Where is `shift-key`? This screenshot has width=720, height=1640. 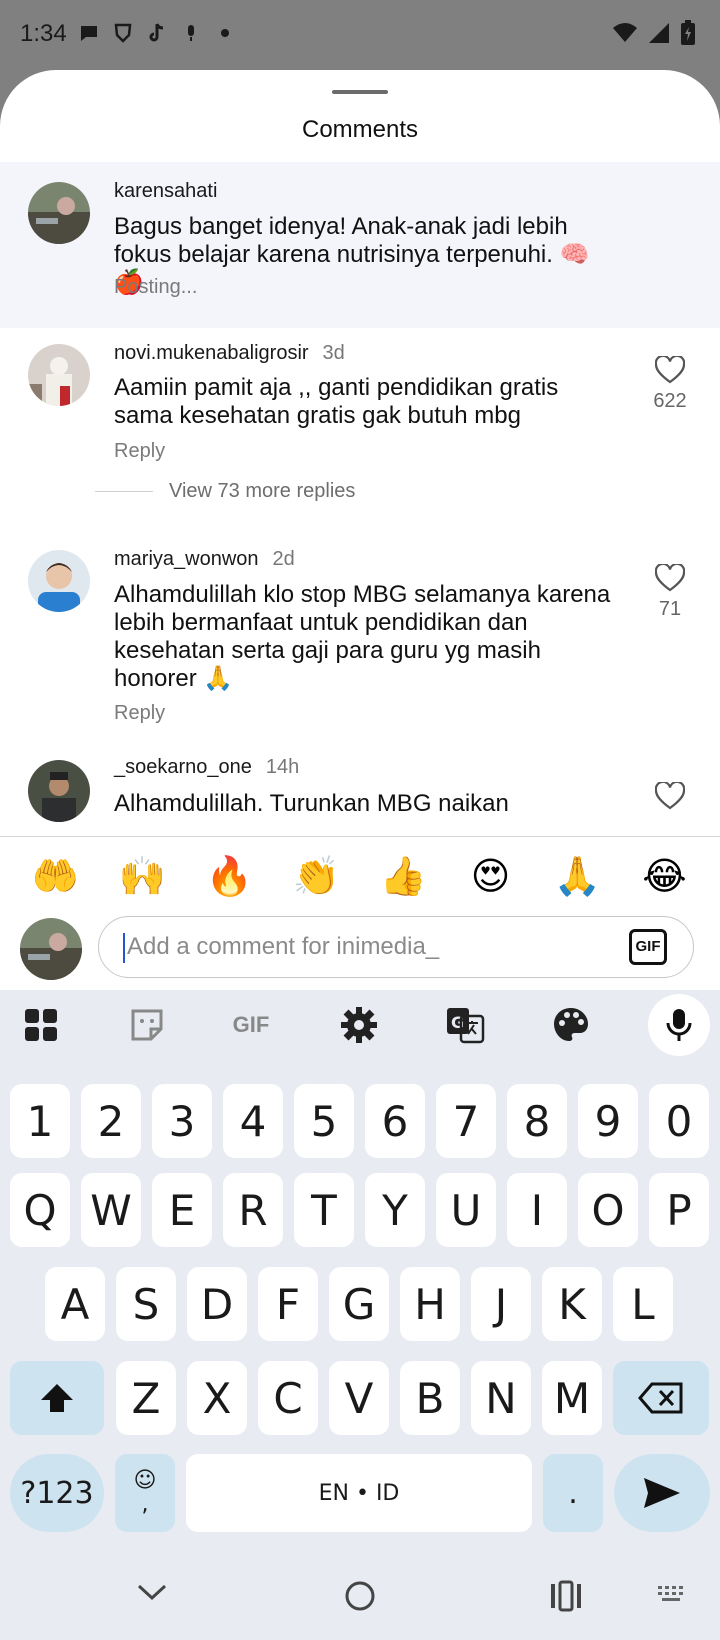
shift-key is located at coordinates (57, 1398).